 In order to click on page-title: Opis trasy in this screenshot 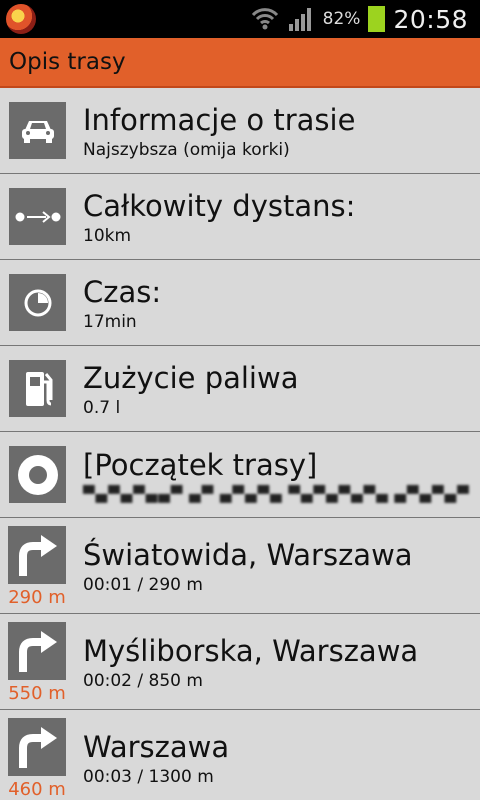, I will do `click(67, 62)`.